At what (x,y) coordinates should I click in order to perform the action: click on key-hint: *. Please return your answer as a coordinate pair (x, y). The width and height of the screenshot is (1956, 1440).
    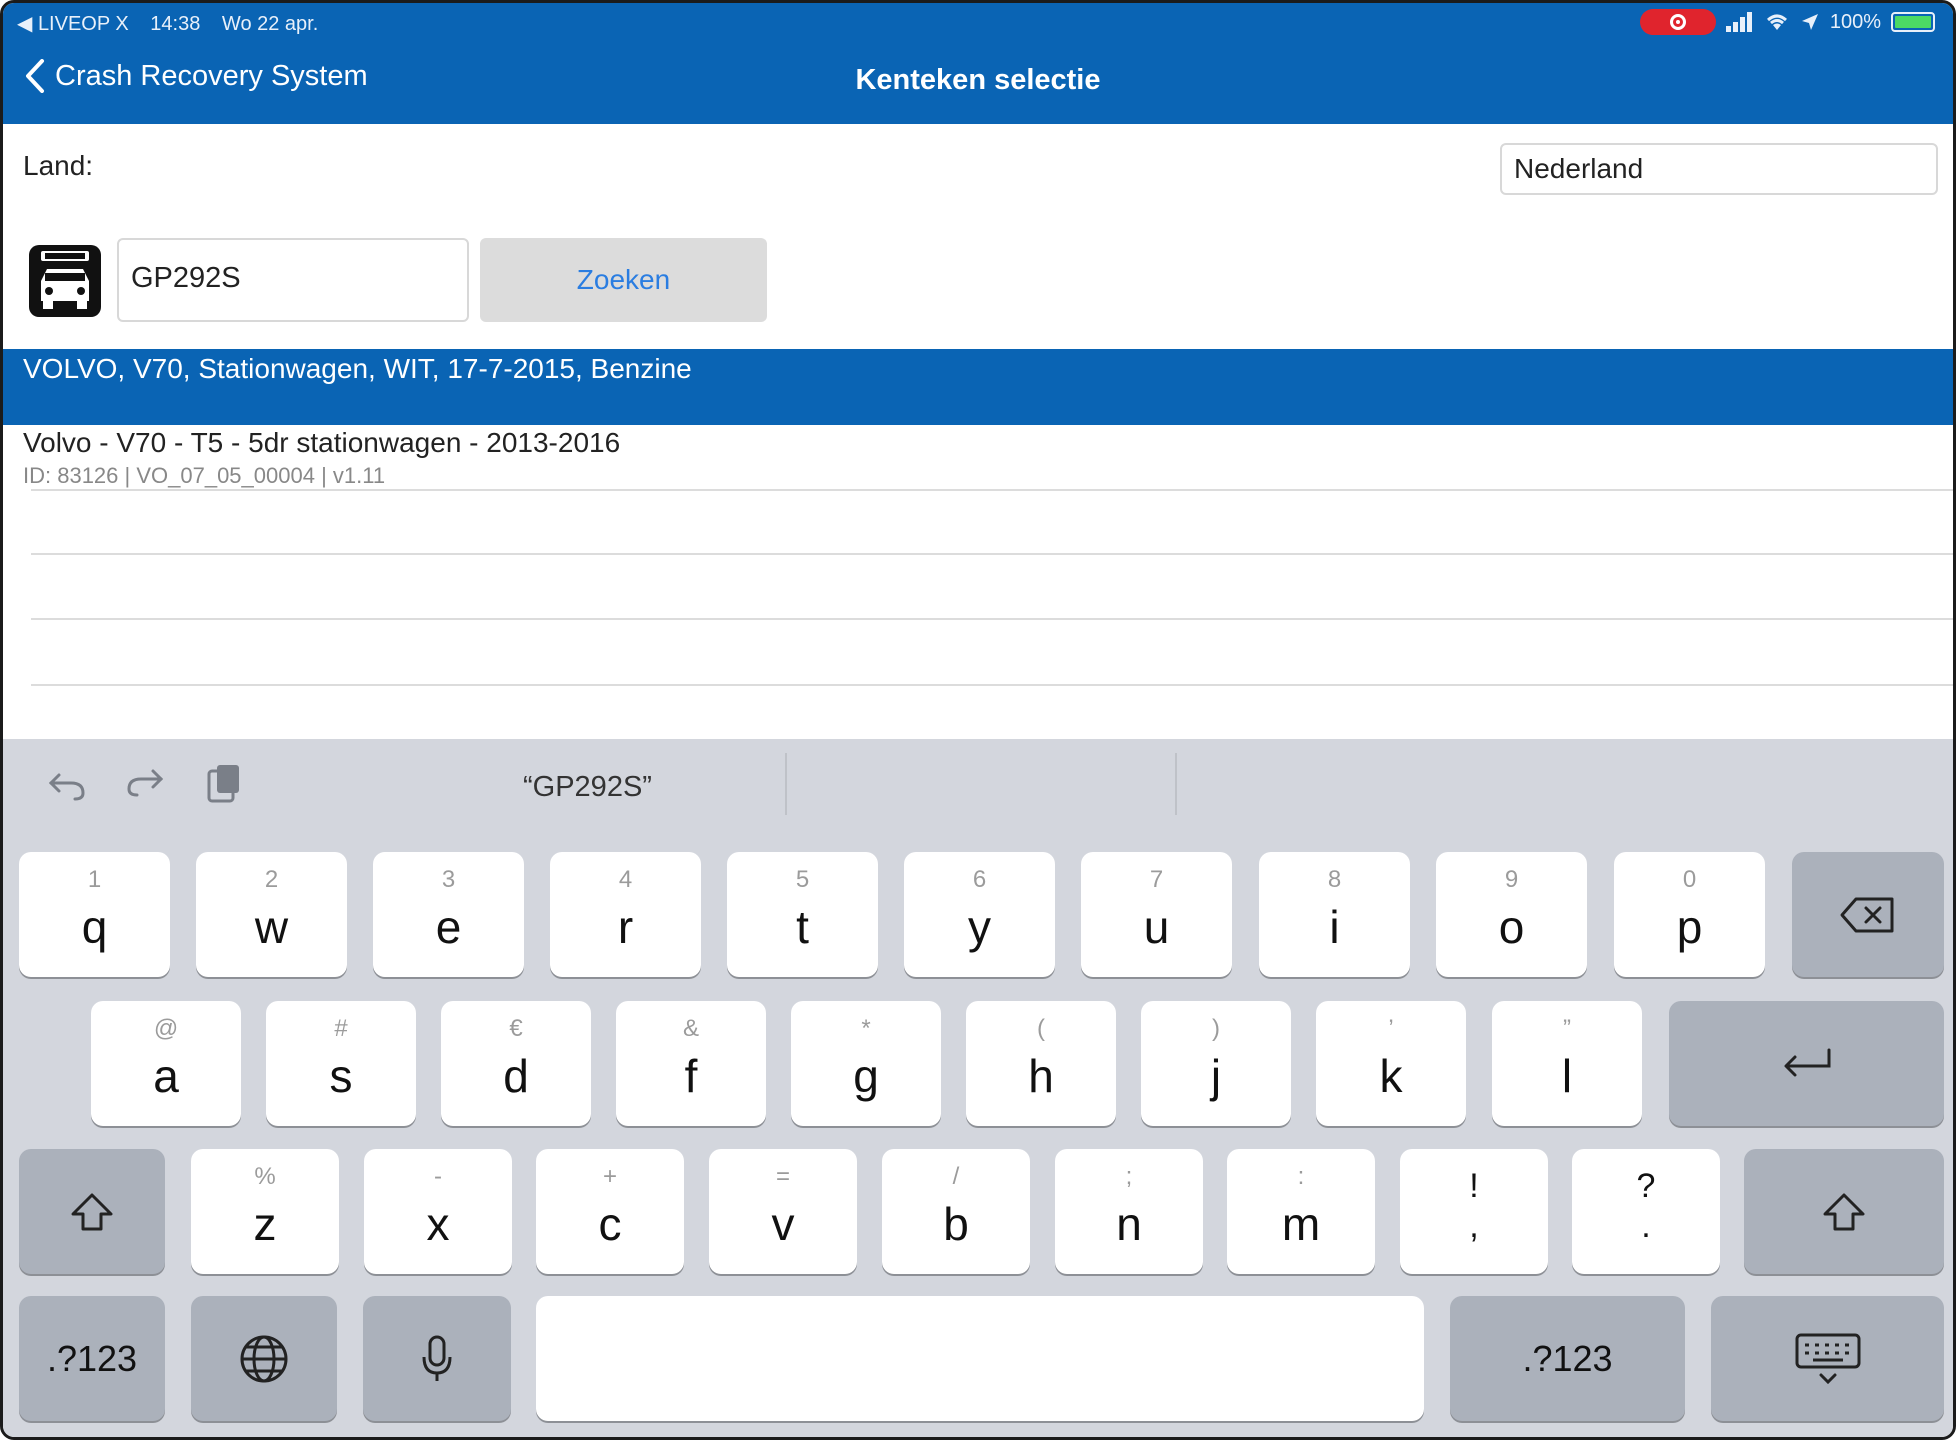
    Looking at the image, I should click on (866, 1028).